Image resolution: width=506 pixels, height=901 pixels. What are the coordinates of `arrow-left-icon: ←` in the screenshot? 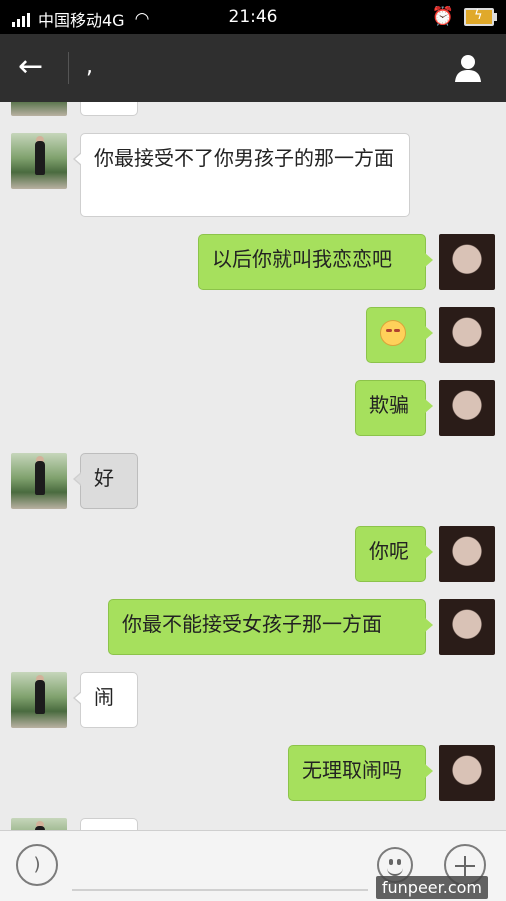 It's located at (31, 66).